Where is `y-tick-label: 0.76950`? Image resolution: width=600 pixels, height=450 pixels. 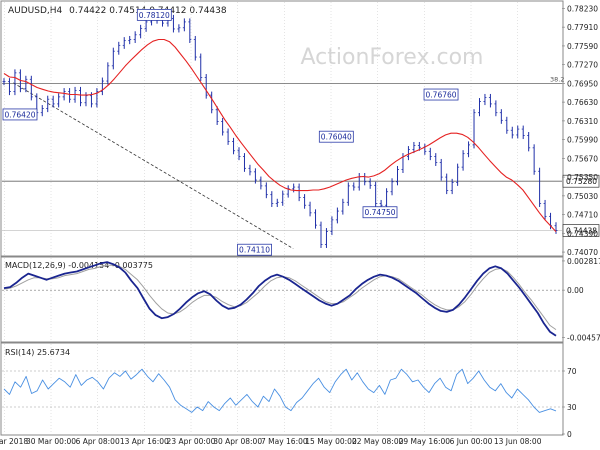 y-tick-label: 0.76950 is located at coordinates (582, 83).